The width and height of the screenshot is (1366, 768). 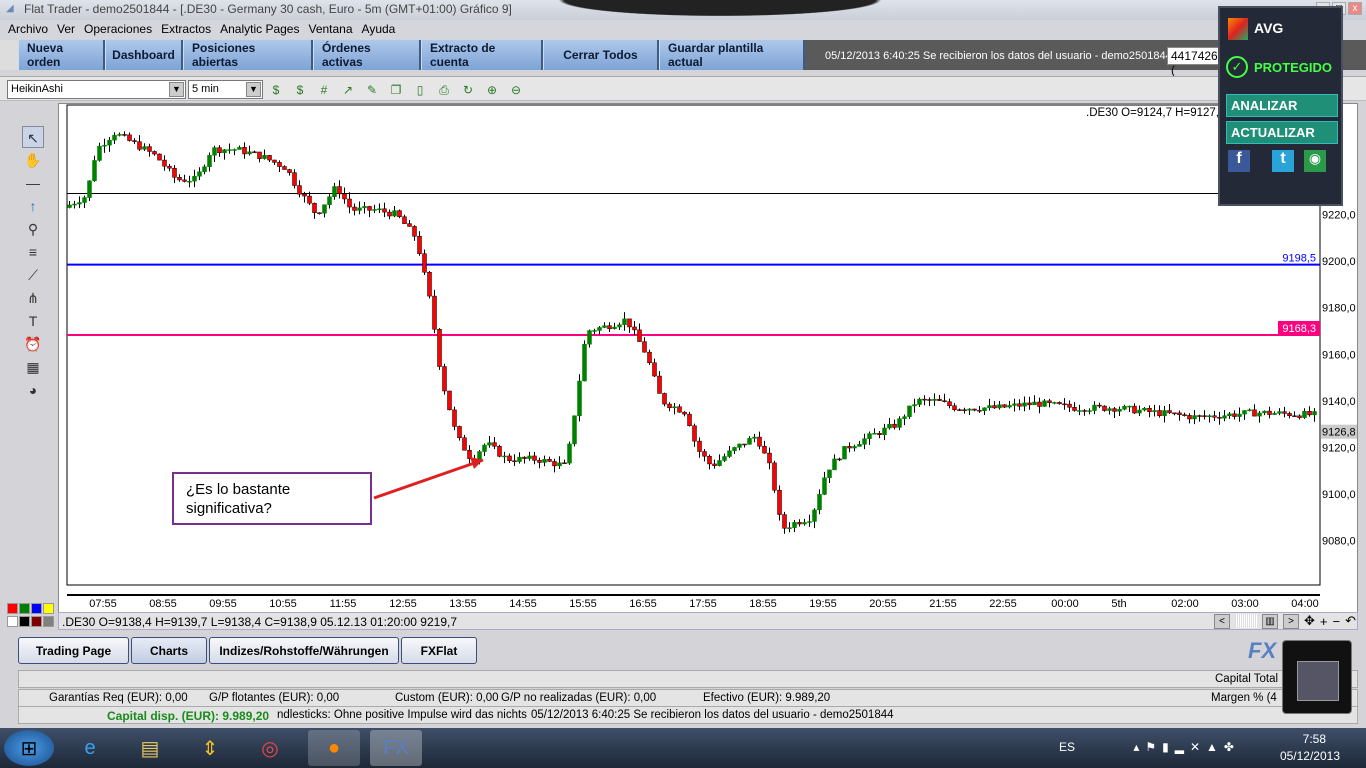 What do you see at coordinates (169, 650) in the screenshot?
I see `tab-charts: Charts` at bounding box center [169, 650].